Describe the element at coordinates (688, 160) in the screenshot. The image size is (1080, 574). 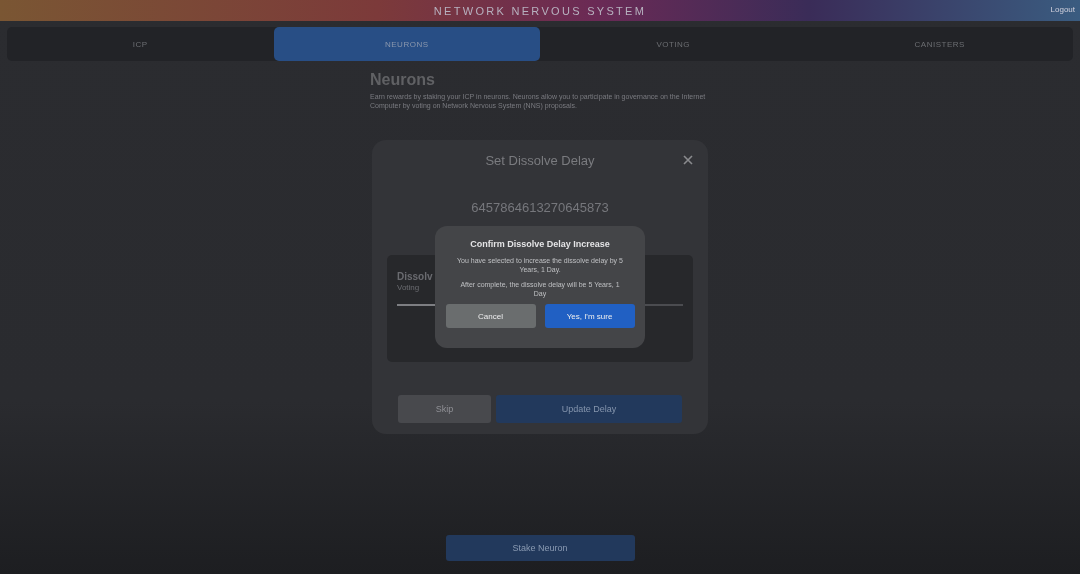
I see `close-button` at that location.